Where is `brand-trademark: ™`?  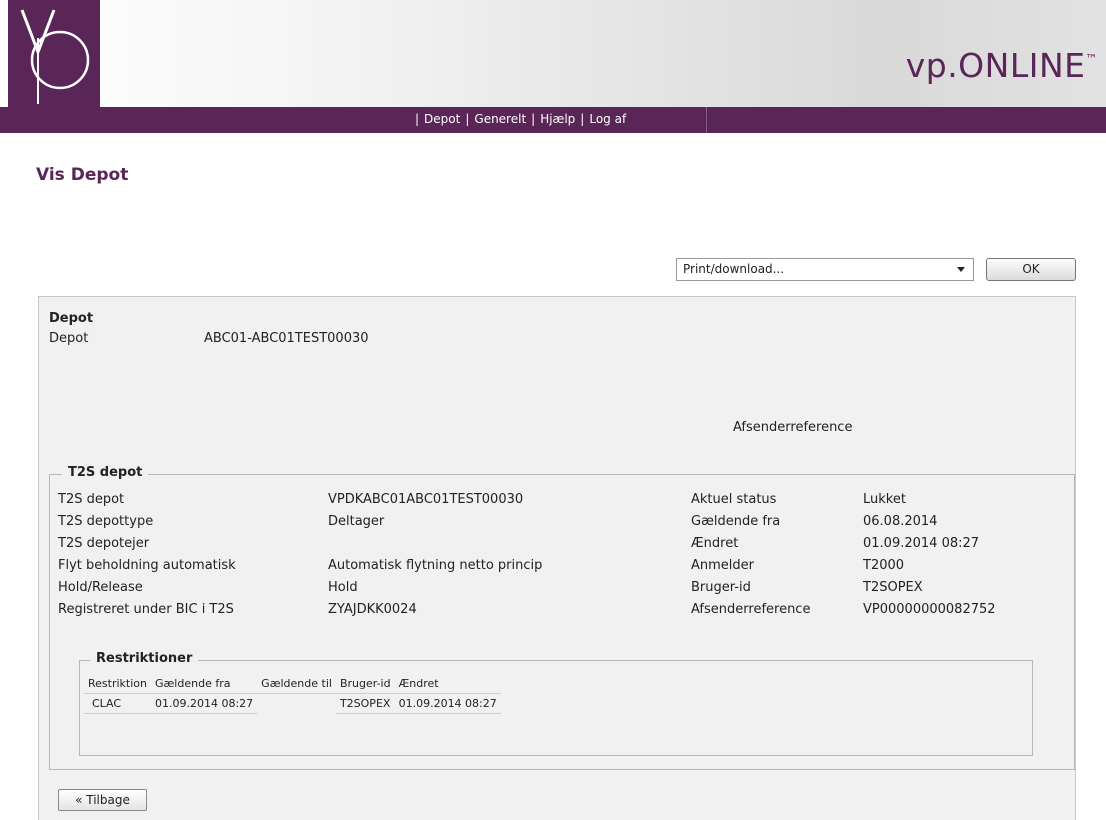 brand-trademark: ™ is located at coordinates (1091, 59).